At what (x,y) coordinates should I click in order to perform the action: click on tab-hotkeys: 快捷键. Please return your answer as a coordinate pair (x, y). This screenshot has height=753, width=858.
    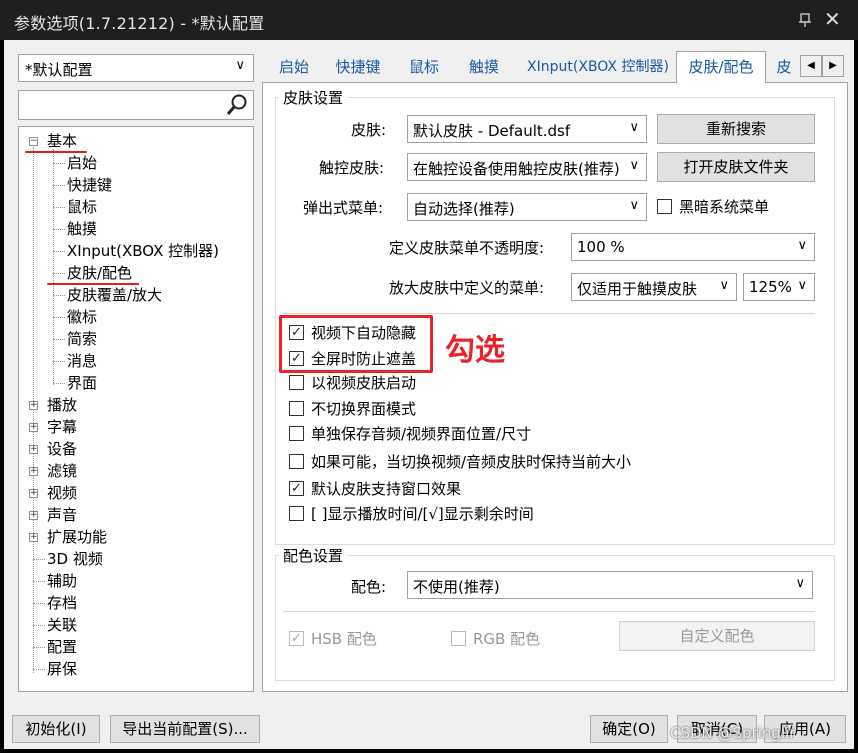
    Looking at the image, I should click on (358, 68).